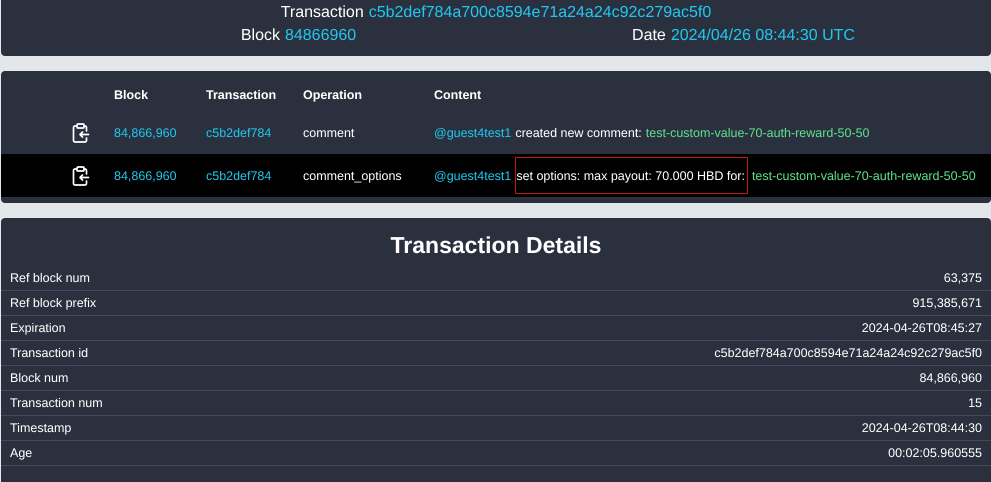 Image resolution: width=991 pixels, height=482 pixels. I want to click on highlighted-operation-text: set options: max payout: 70.000 HBD for:, so click(631, 175).